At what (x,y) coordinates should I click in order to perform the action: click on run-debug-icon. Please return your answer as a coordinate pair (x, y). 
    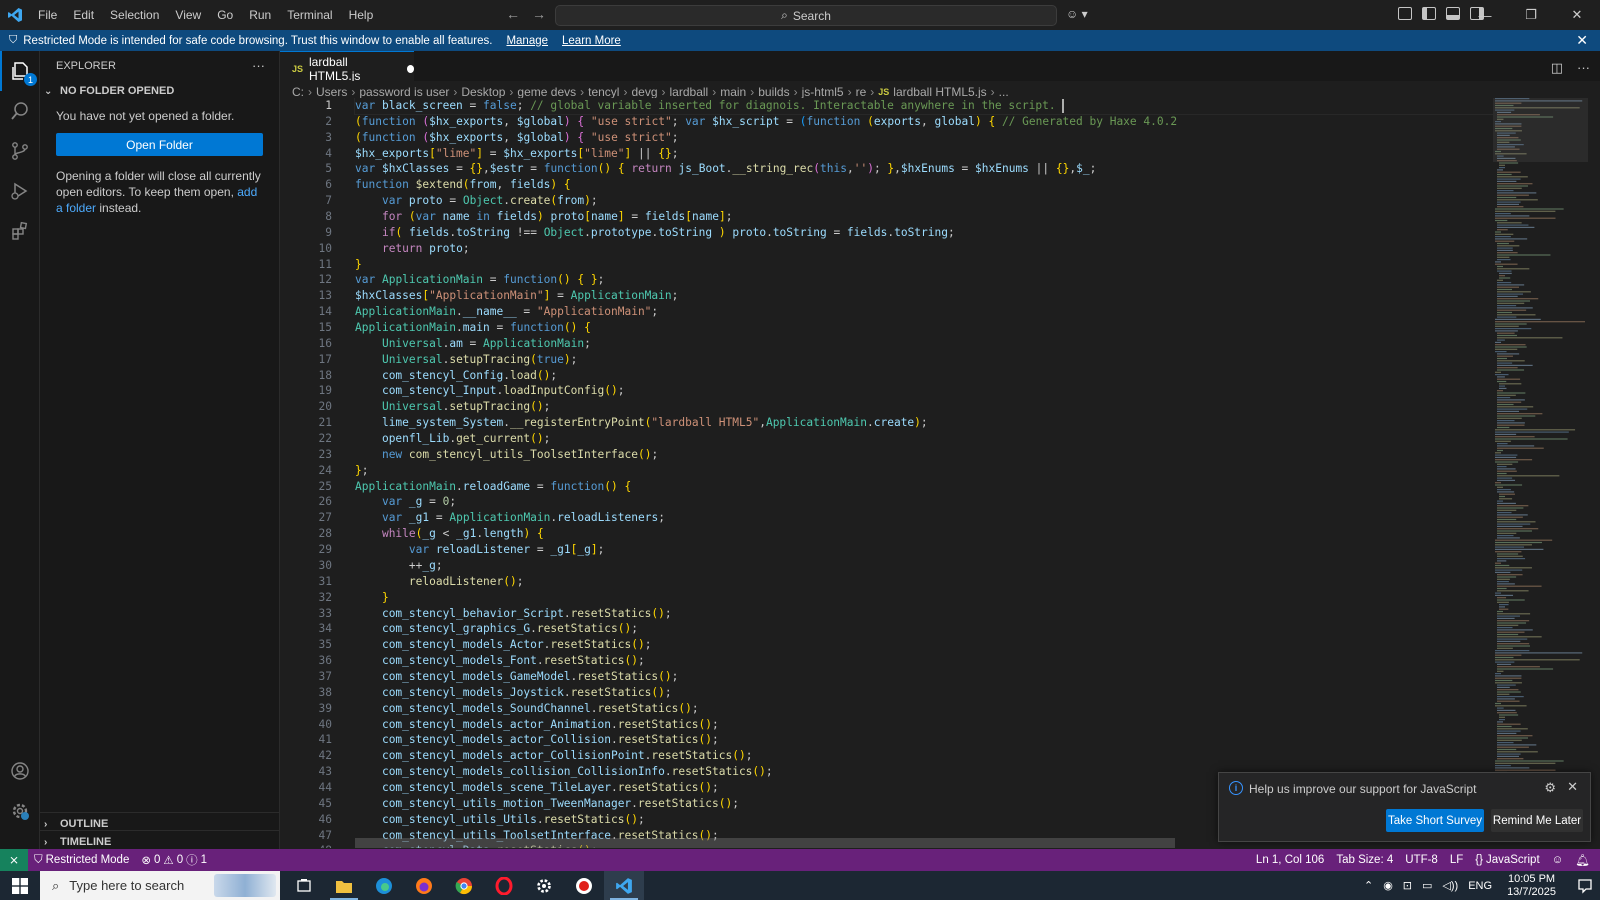
    Looking at the image, I should click on (20, 191).